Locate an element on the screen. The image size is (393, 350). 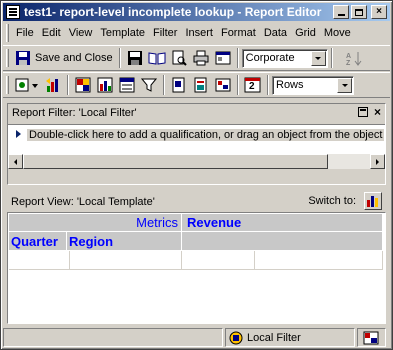
menu-move: Move is located at coordinates (337, 33).